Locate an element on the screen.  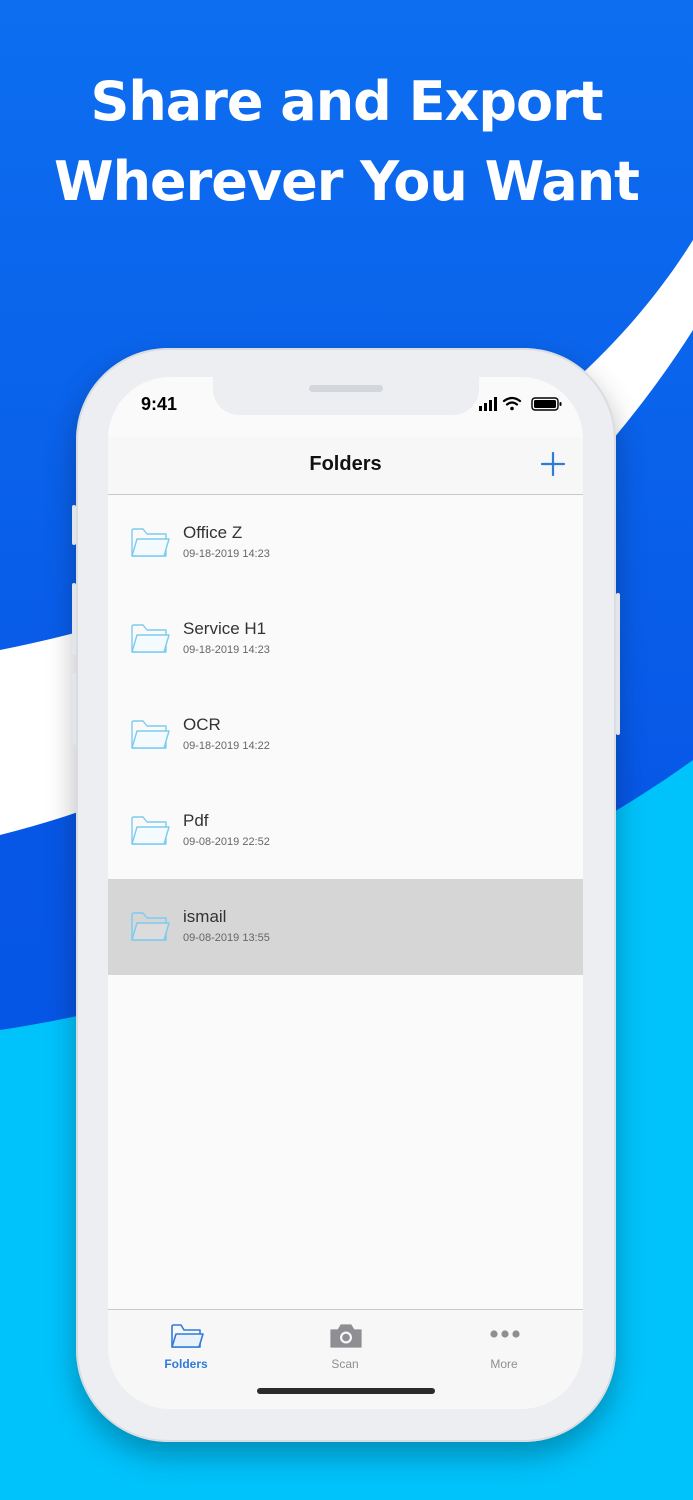
navigation-bar: Folders is located at coordinates (345, 466).